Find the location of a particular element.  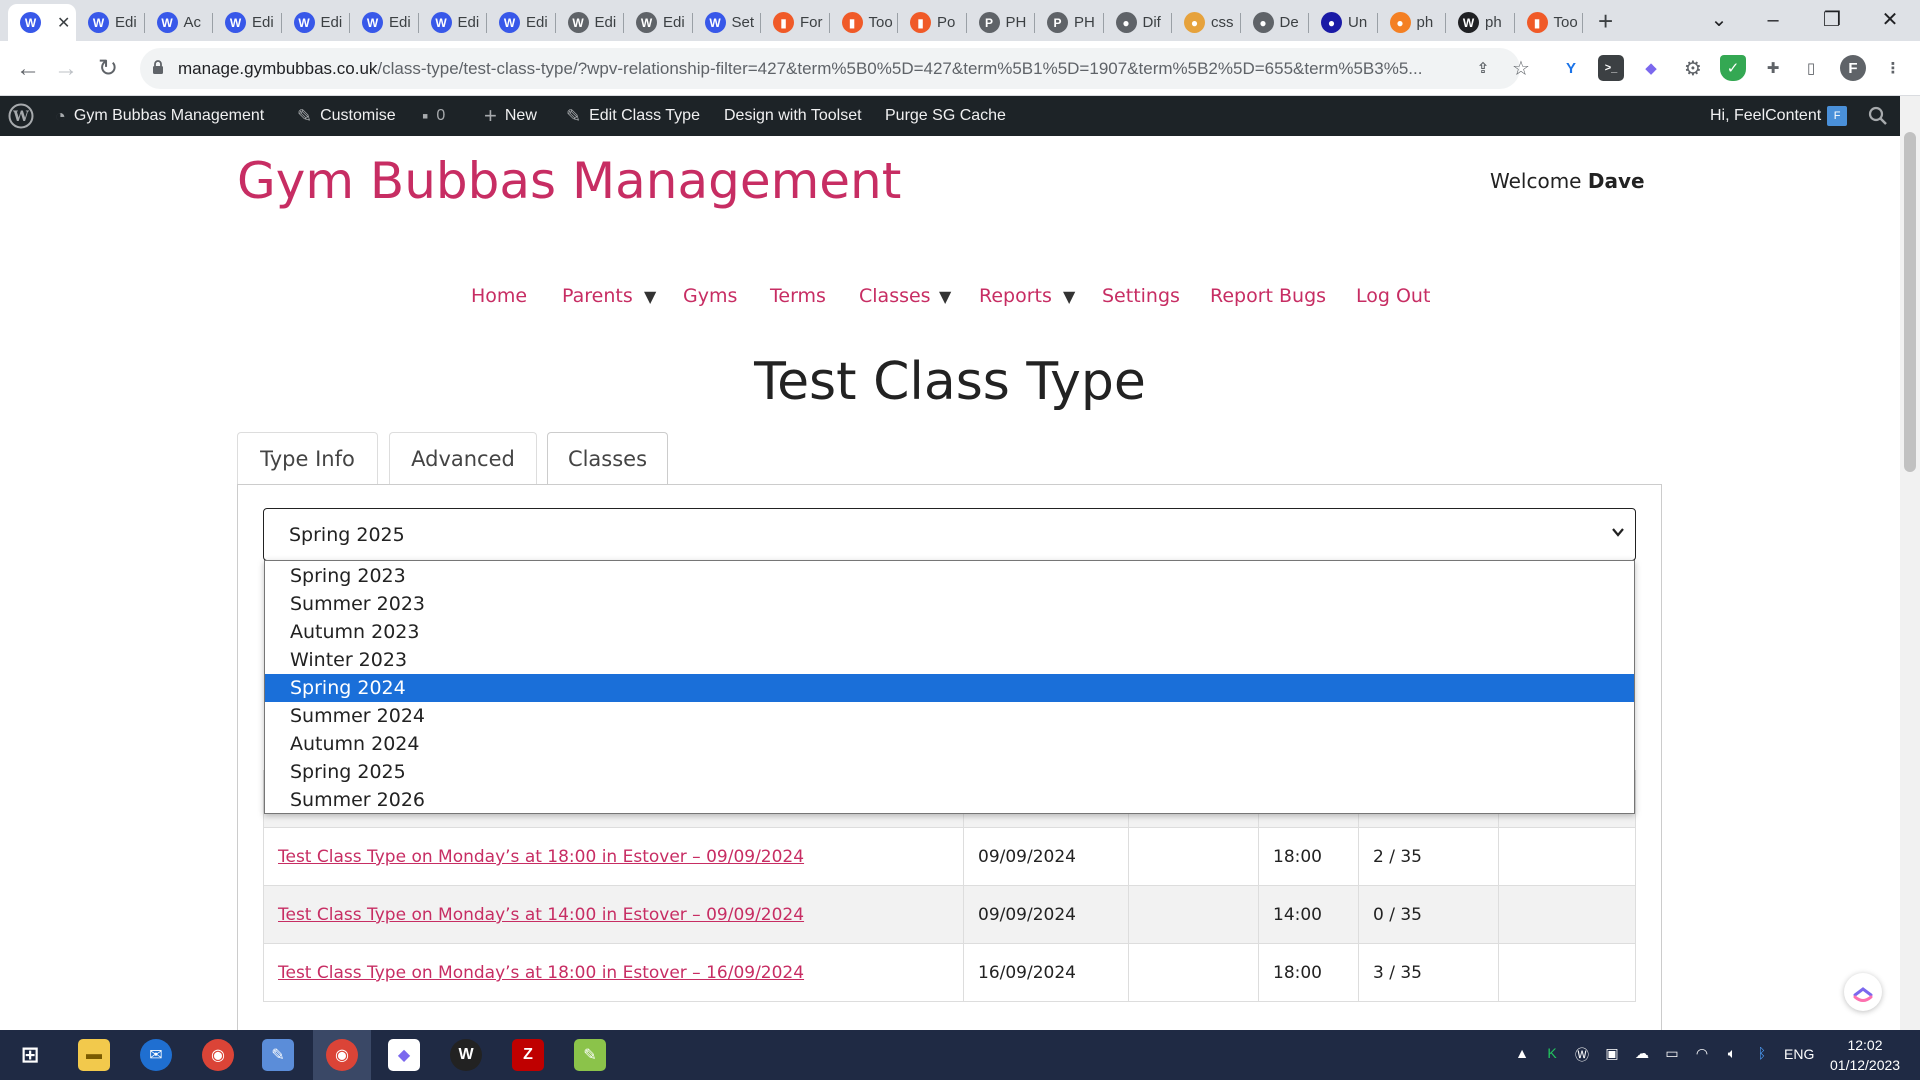

nav-report-bugs: Report Bugs is located at coordinates (1268, 296).